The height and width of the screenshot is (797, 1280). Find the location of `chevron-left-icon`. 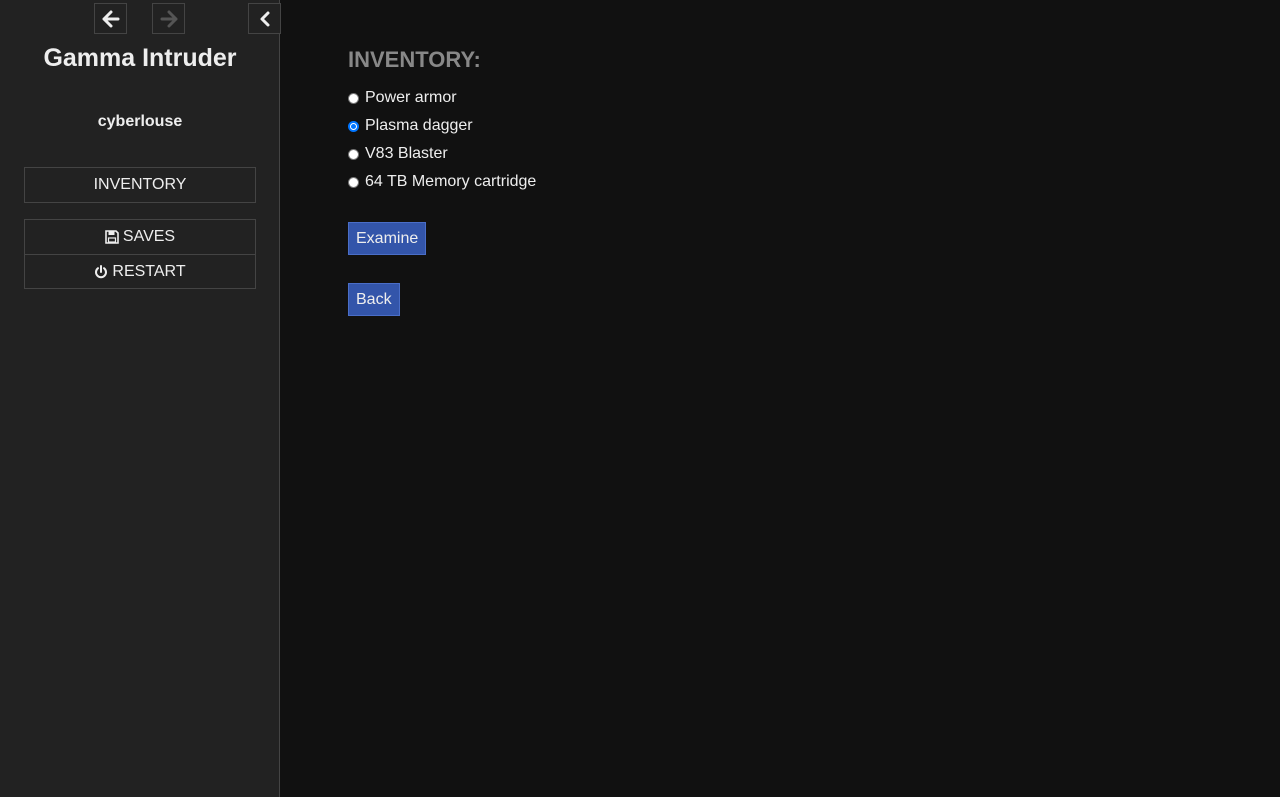

chevron-left-icon is located at coordinates (264, 18).